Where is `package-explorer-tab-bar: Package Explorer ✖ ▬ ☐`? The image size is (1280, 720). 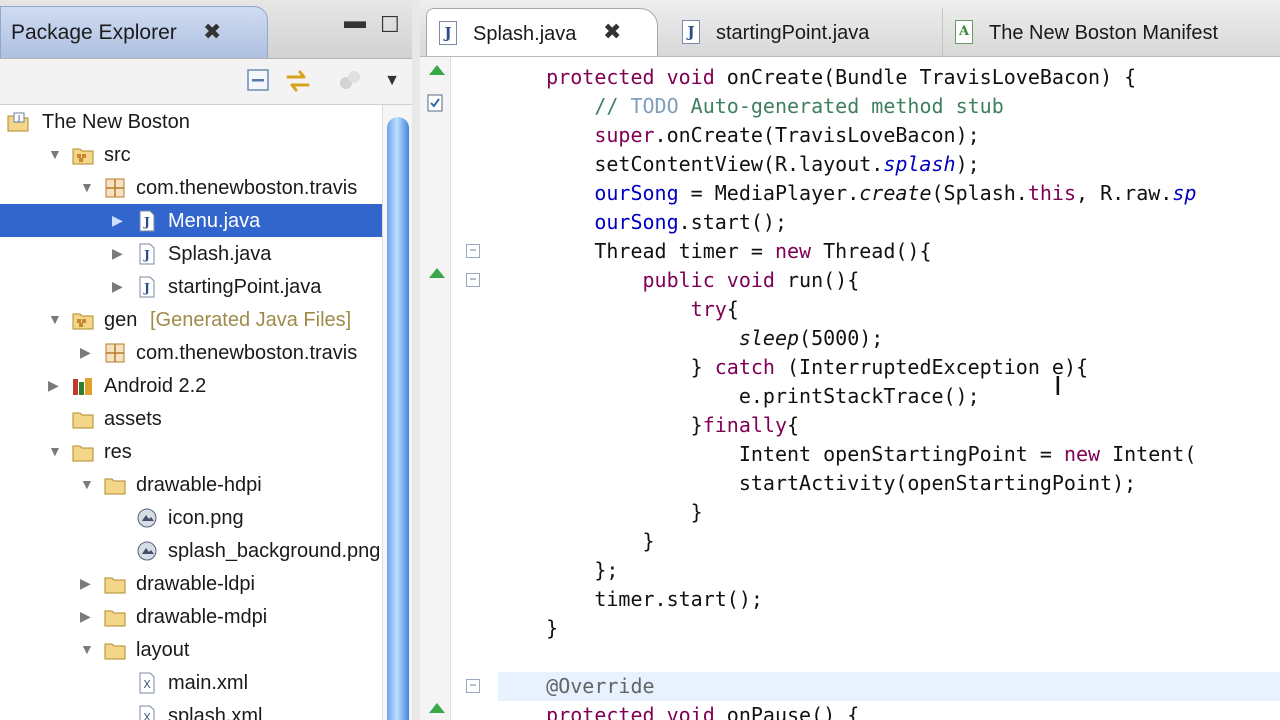 package-explorer-tab-bar: Package Explorer ✖ ▬ ☐ is located at coordinates (206, 29).